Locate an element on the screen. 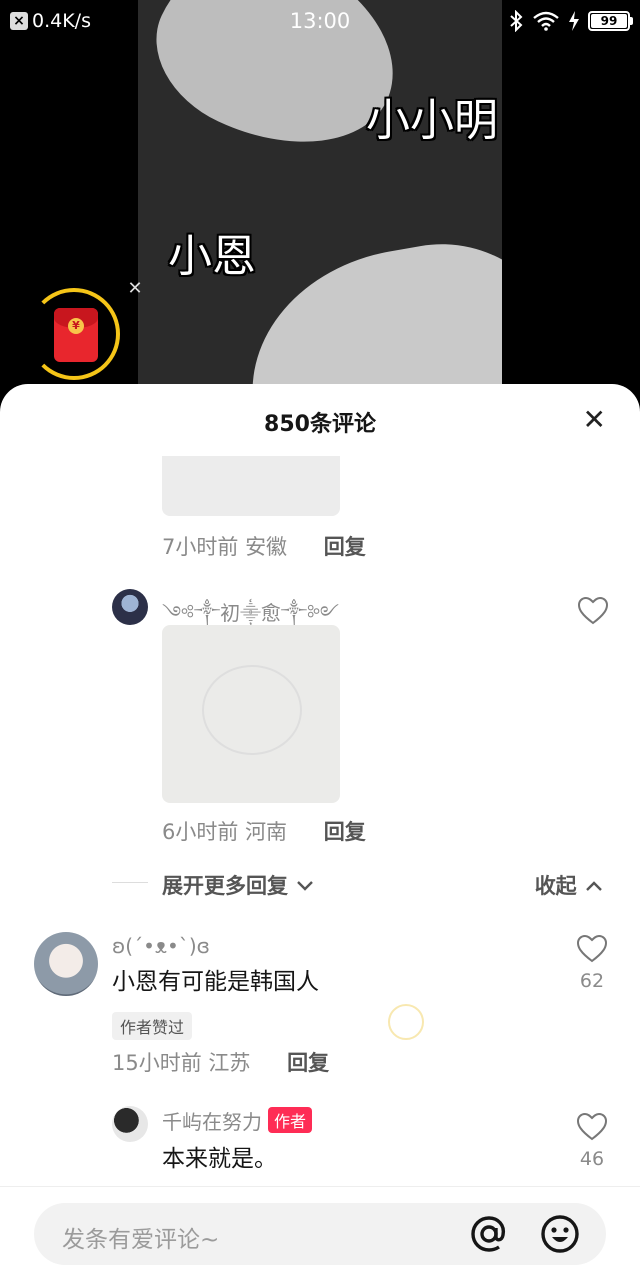 The height and width of the screenshot is (1280, 640). battery-icon: 99 is located at coordinates (610, 21).